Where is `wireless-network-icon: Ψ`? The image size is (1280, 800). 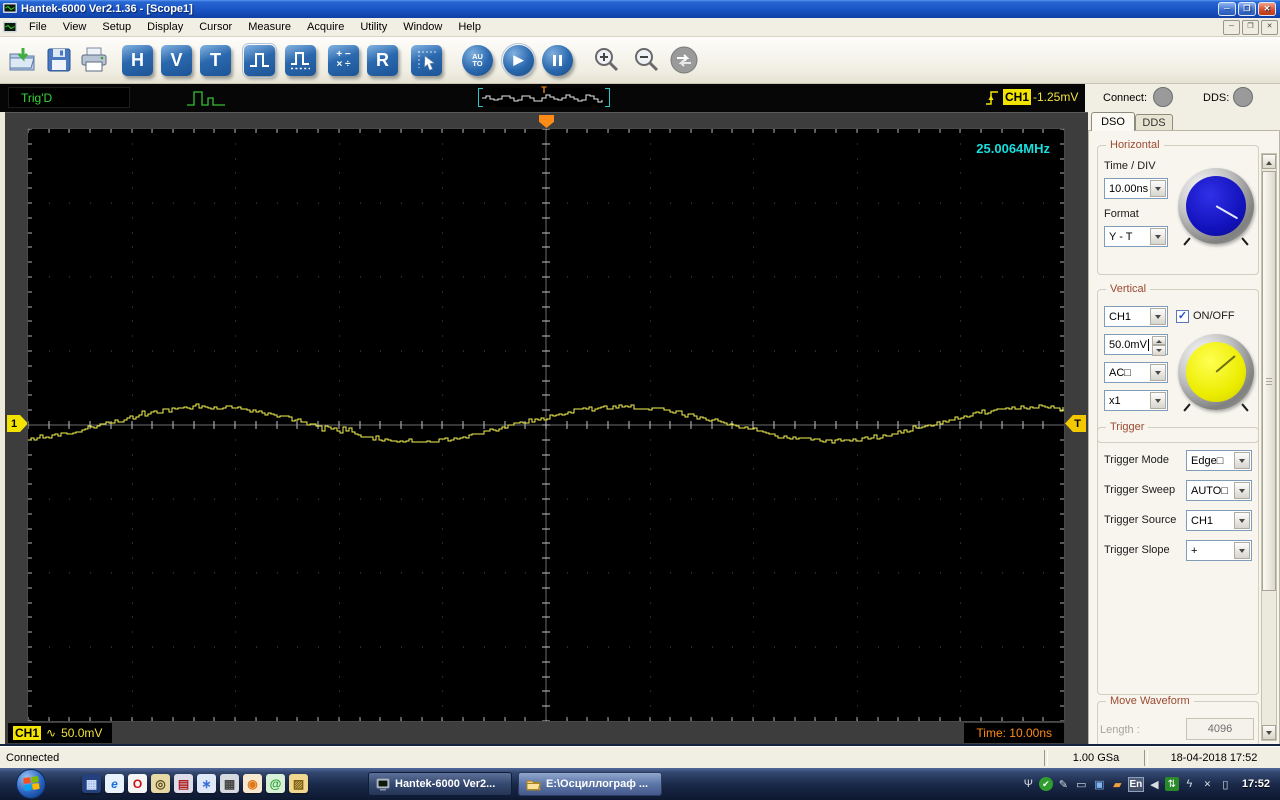 wireless-network-icon: Ψ is located at coordinates (1028, 784).